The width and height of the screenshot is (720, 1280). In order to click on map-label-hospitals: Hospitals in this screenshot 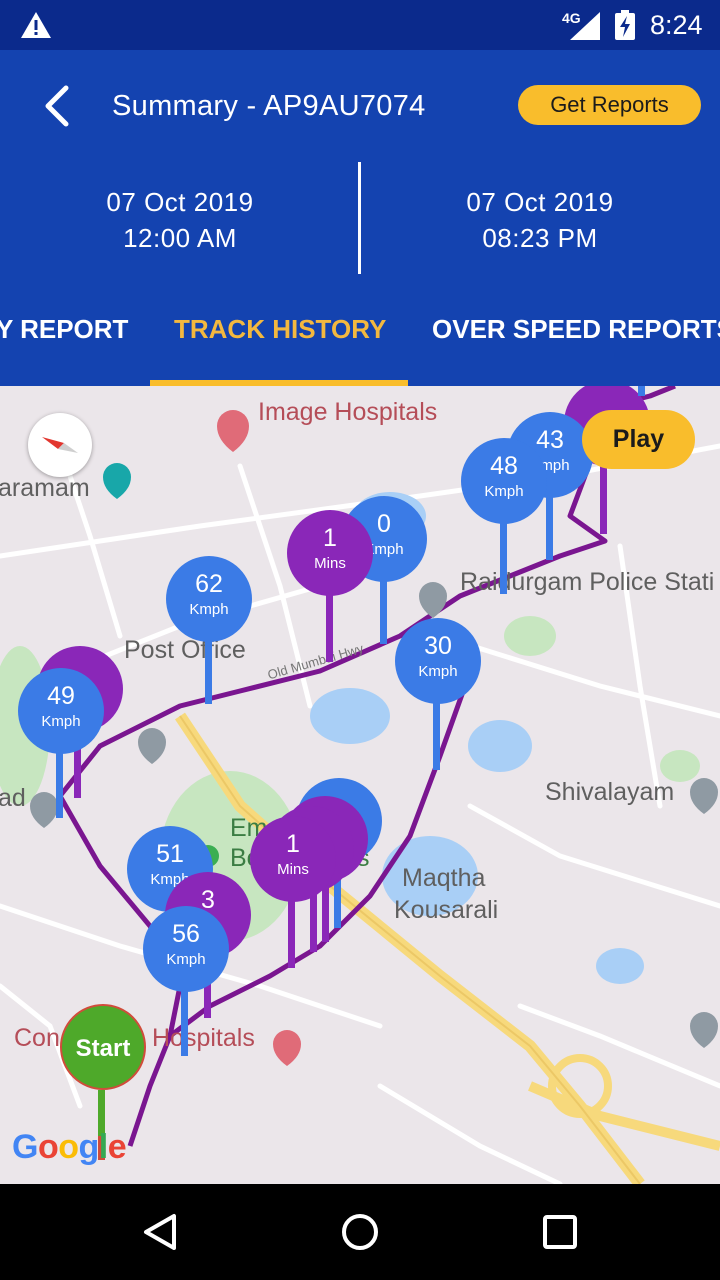, I will do `click(203, 1038)`.